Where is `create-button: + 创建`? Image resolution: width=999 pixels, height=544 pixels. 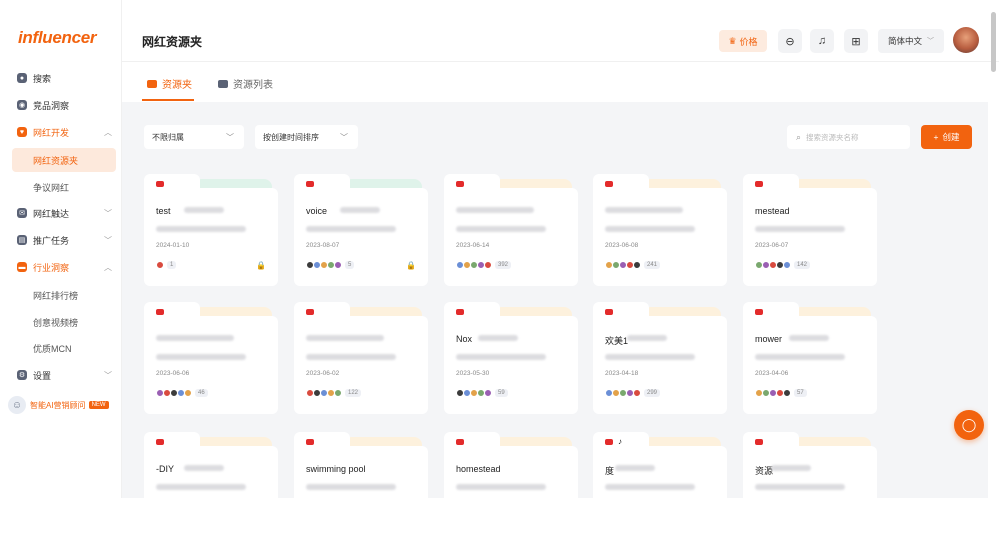
create-button: + 创建 is located at coordinates (946, 137).